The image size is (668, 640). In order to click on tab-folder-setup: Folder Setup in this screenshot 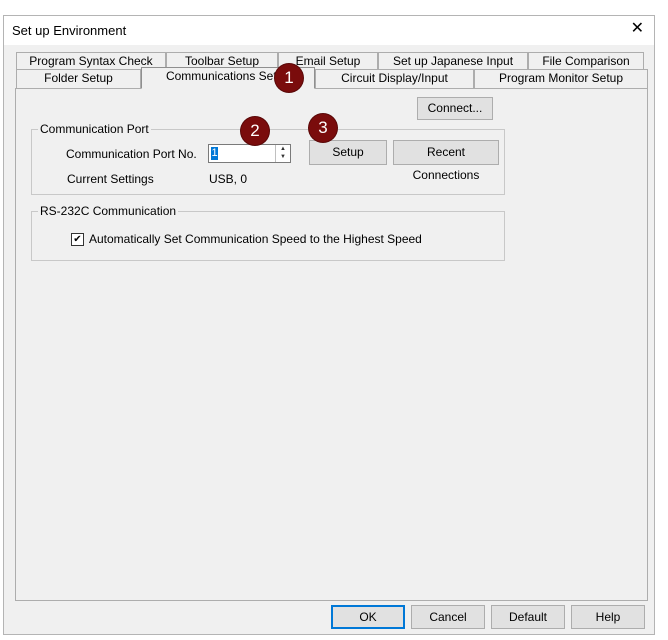, I will do `click(78, 78)`.